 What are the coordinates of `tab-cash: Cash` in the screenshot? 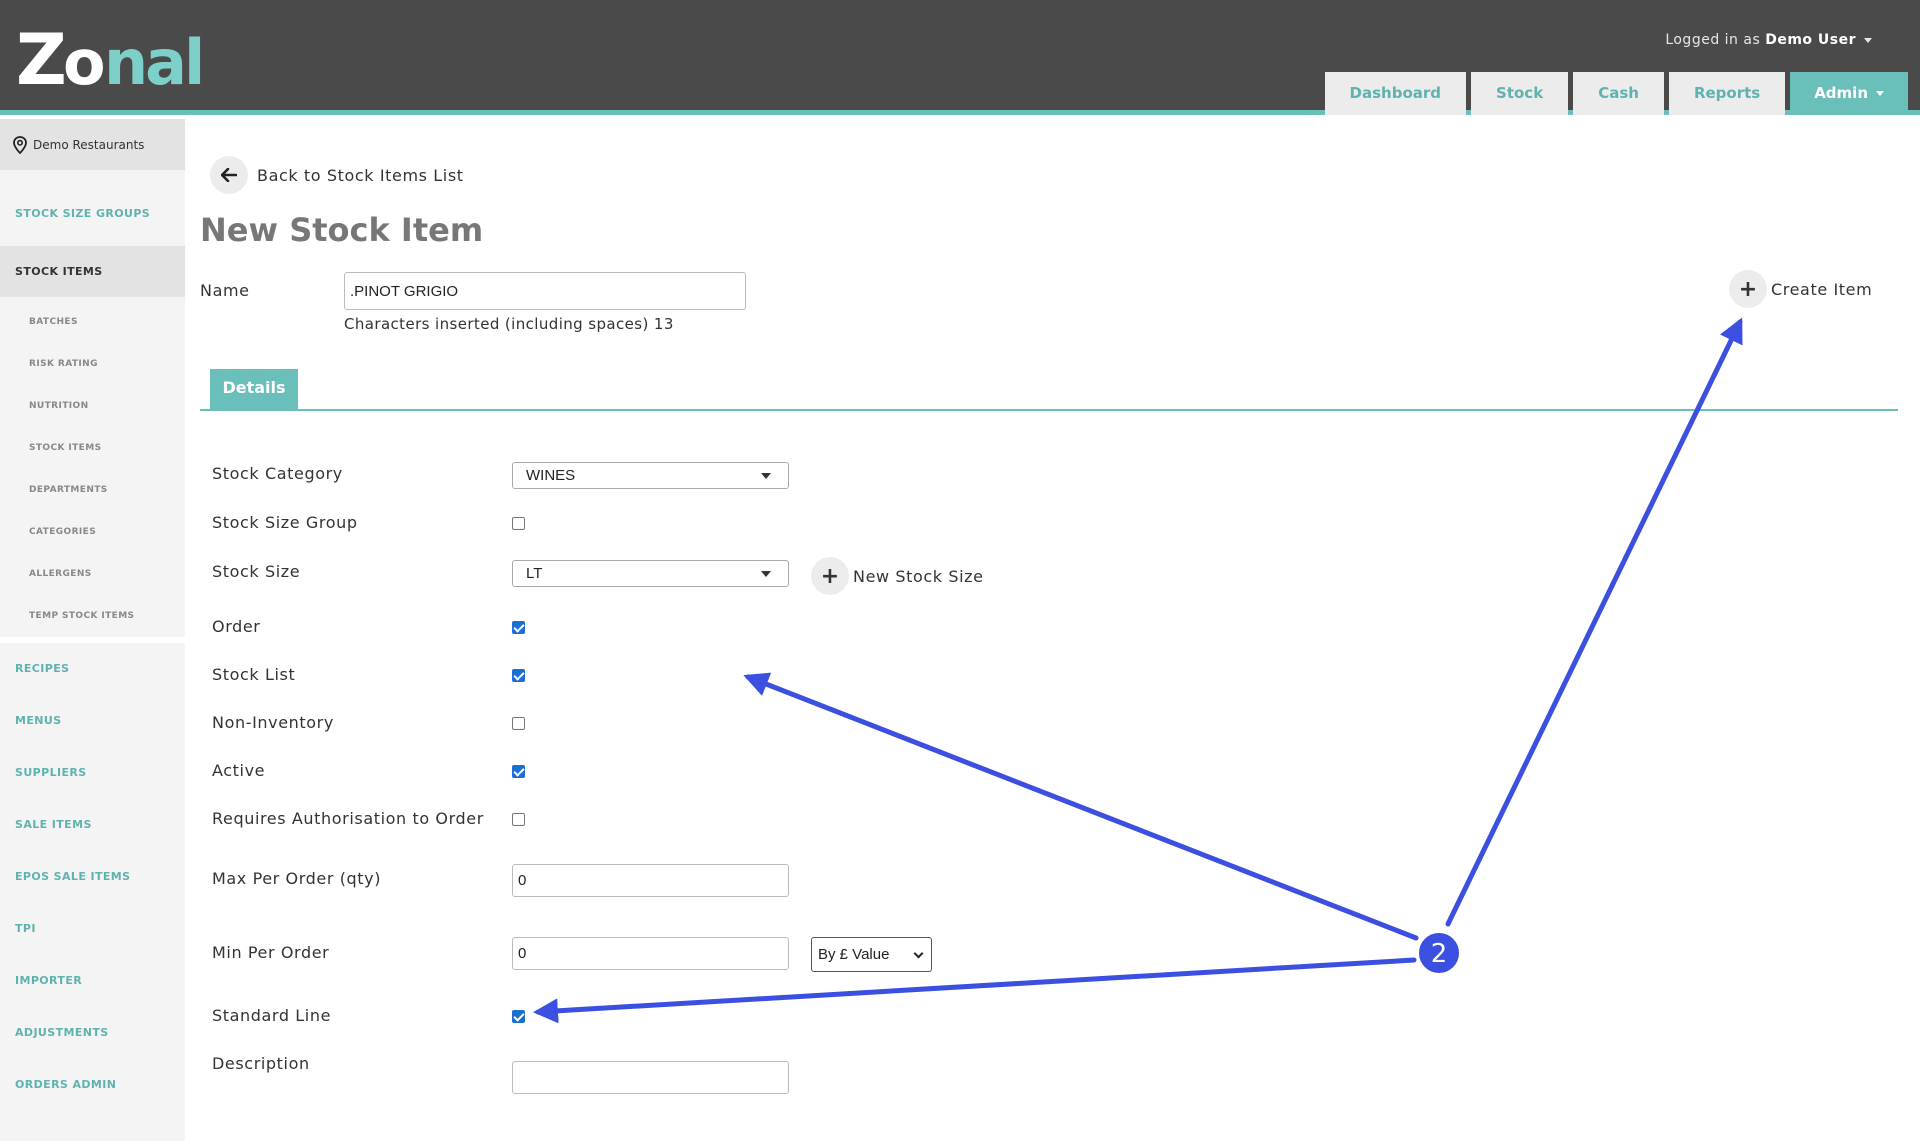 It's located at (1618, 93).